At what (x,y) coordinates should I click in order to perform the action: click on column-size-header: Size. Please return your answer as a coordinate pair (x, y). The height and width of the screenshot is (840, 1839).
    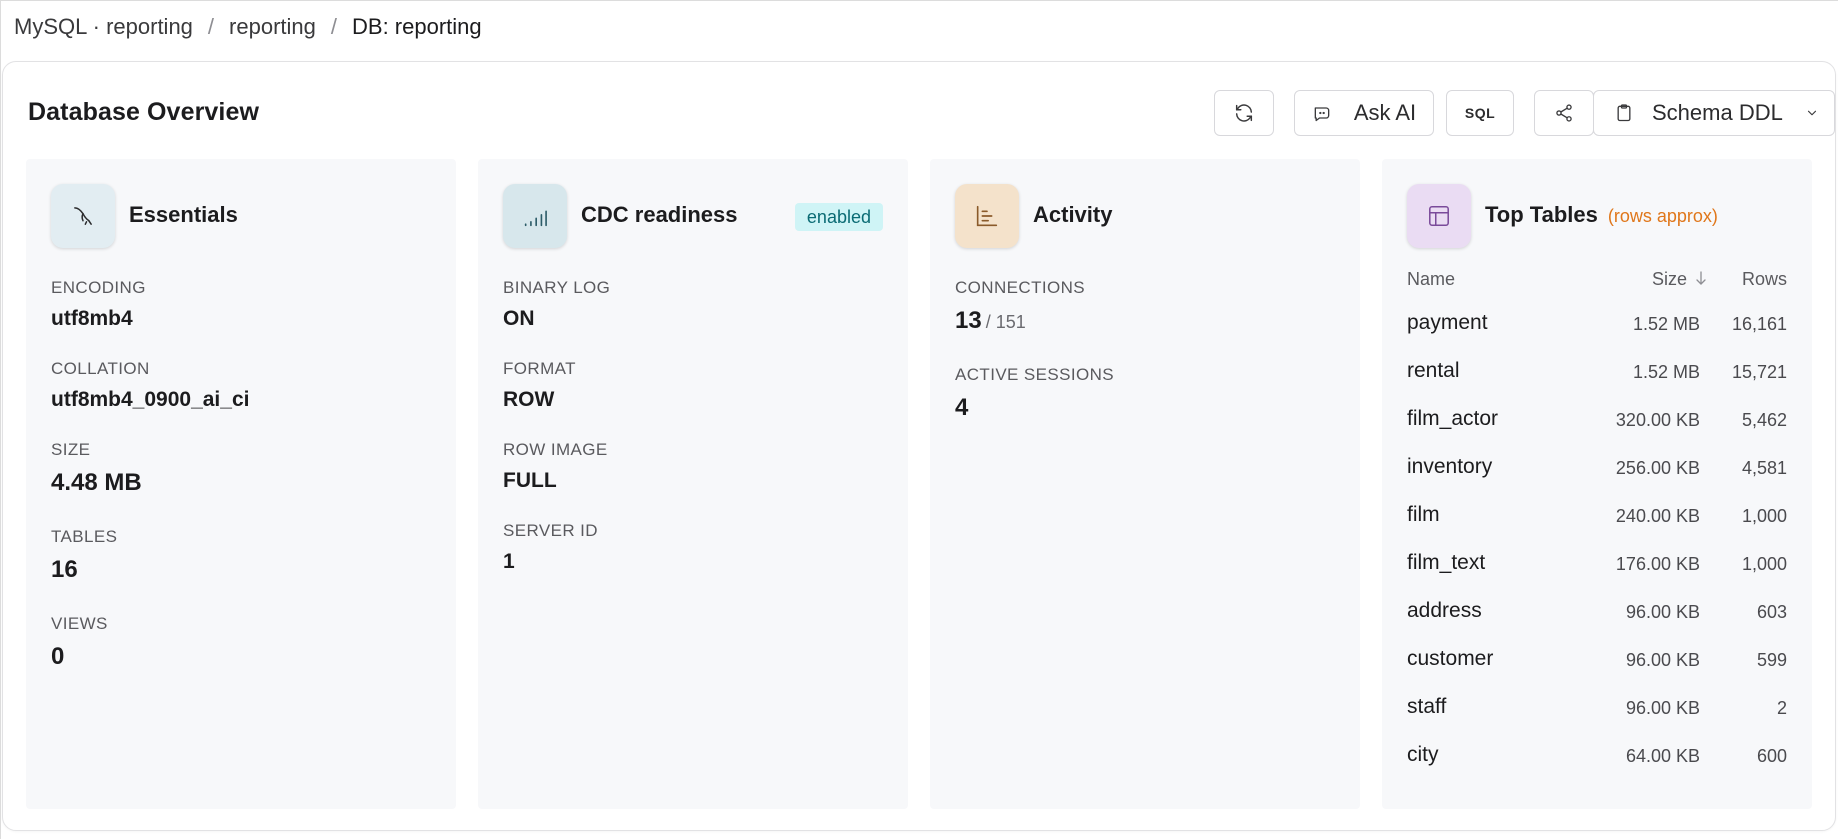
    Looking at the image, I should click on (1679, 279).